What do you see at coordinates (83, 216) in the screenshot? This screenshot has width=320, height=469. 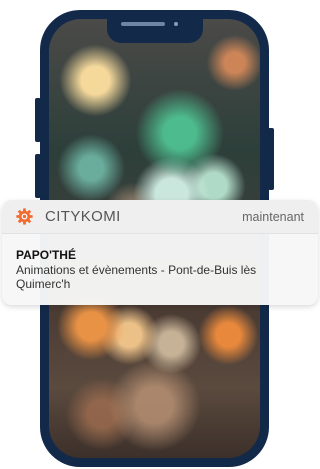 I see `app-name: CITYKOMI` at bounding box center [83, 216].